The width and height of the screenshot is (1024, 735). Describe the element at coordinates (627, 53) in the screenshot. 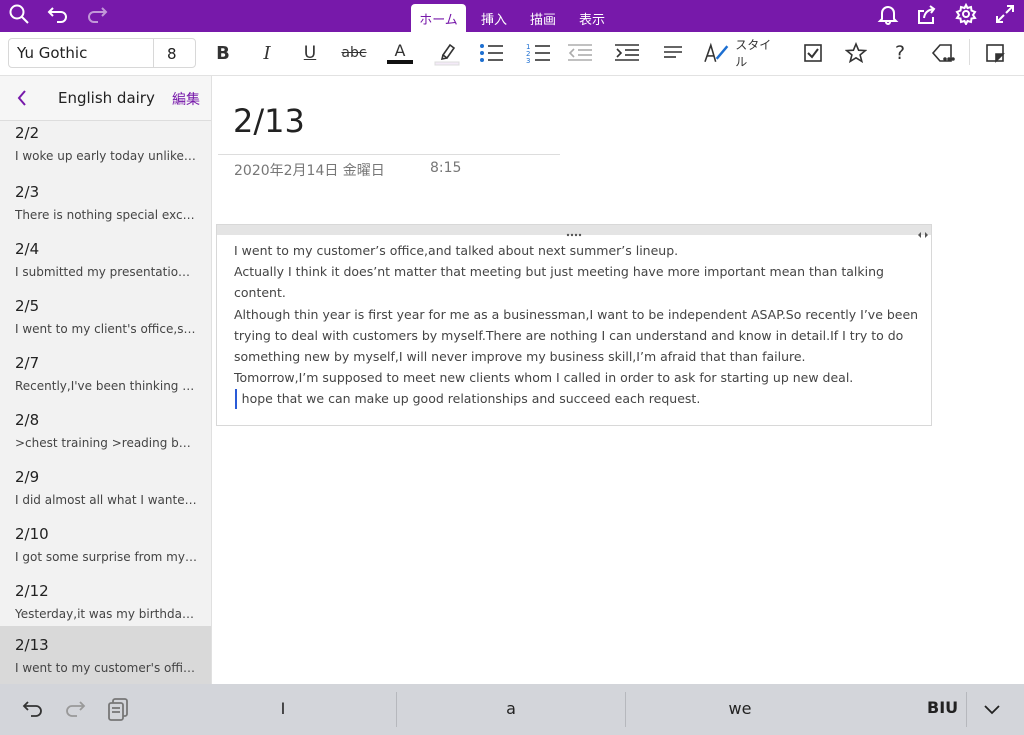

I see `indent-button` at that location.